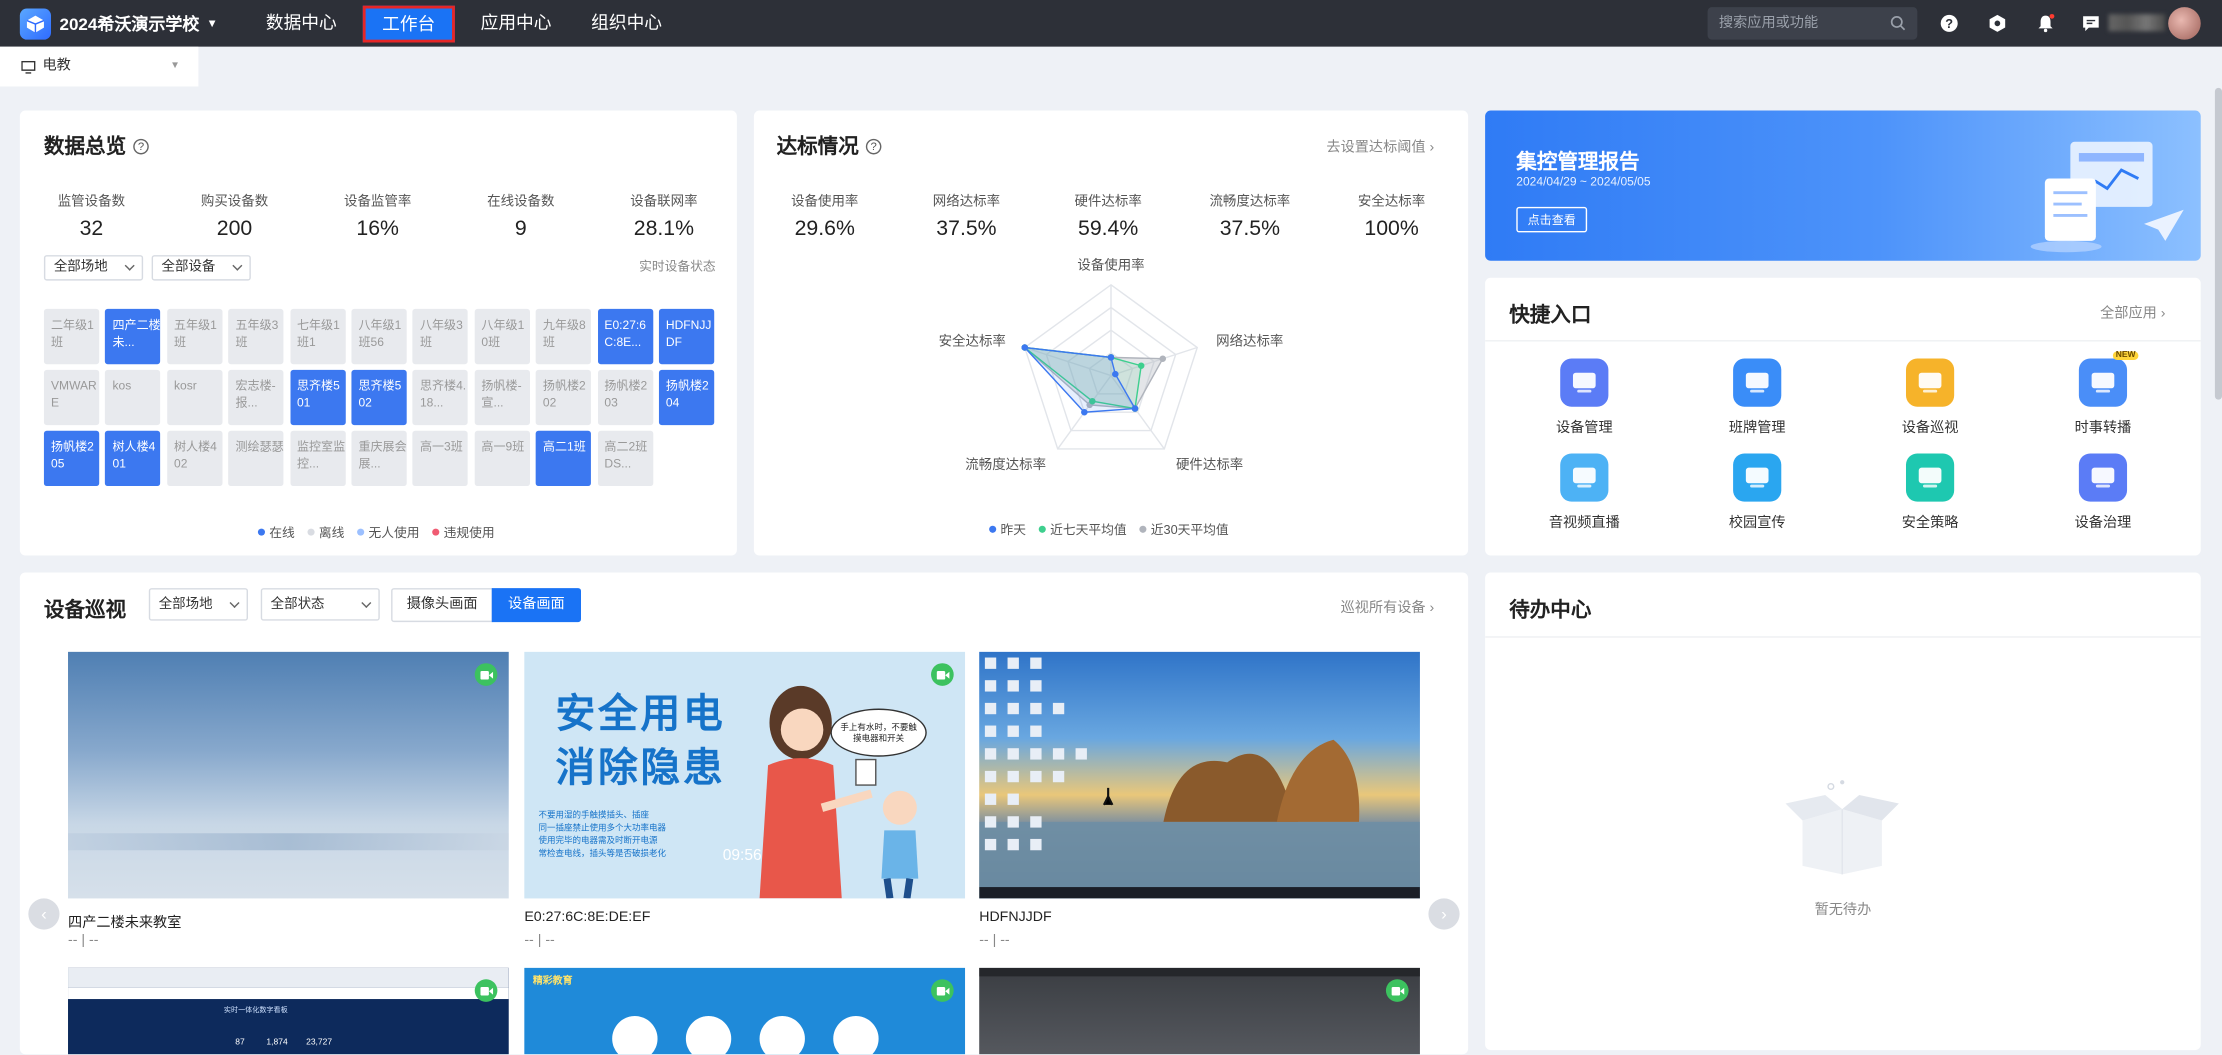 The width and height of the screenshot is (2222, 1055). I want to click on class-board-icon, so click(1757, 382).